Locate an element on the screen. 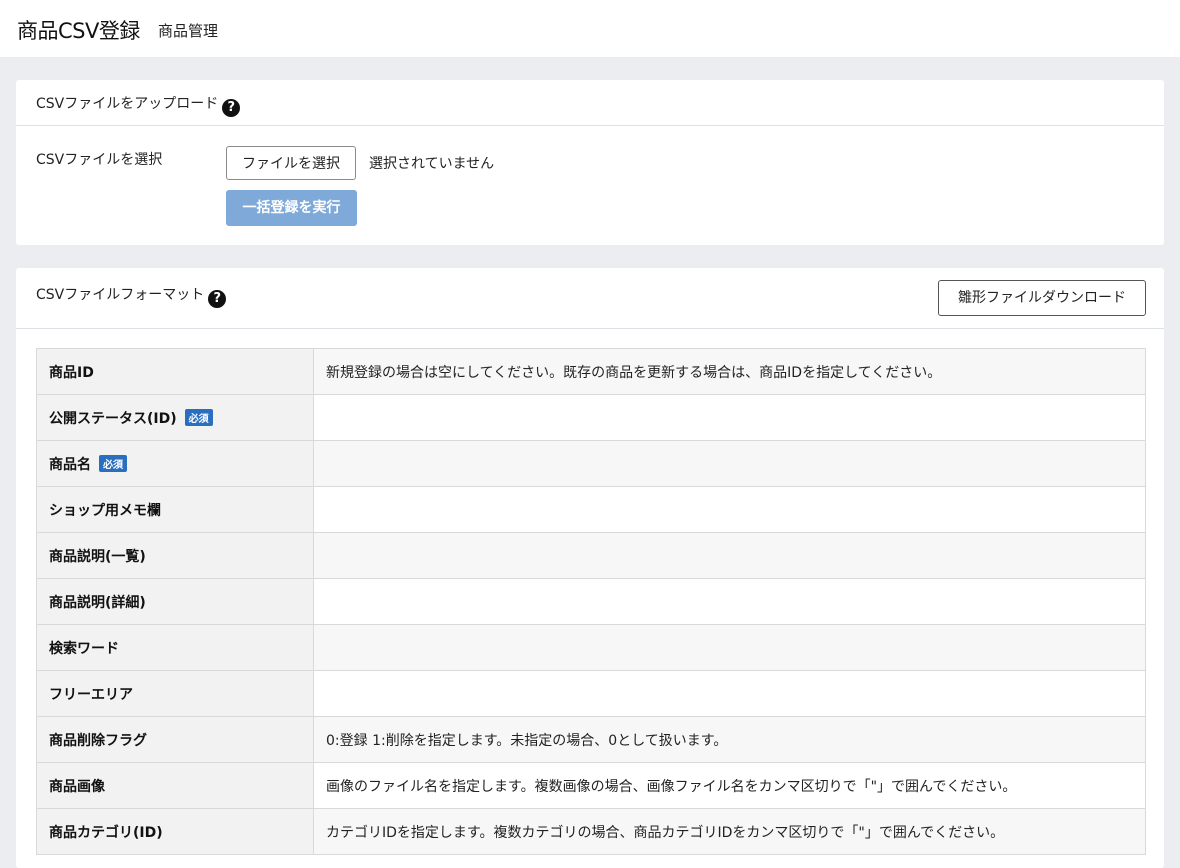 The height and width of the screenshot is (868, 1180). field-name-cell: 商品削除フラグ is located at coordinates (175, 739).